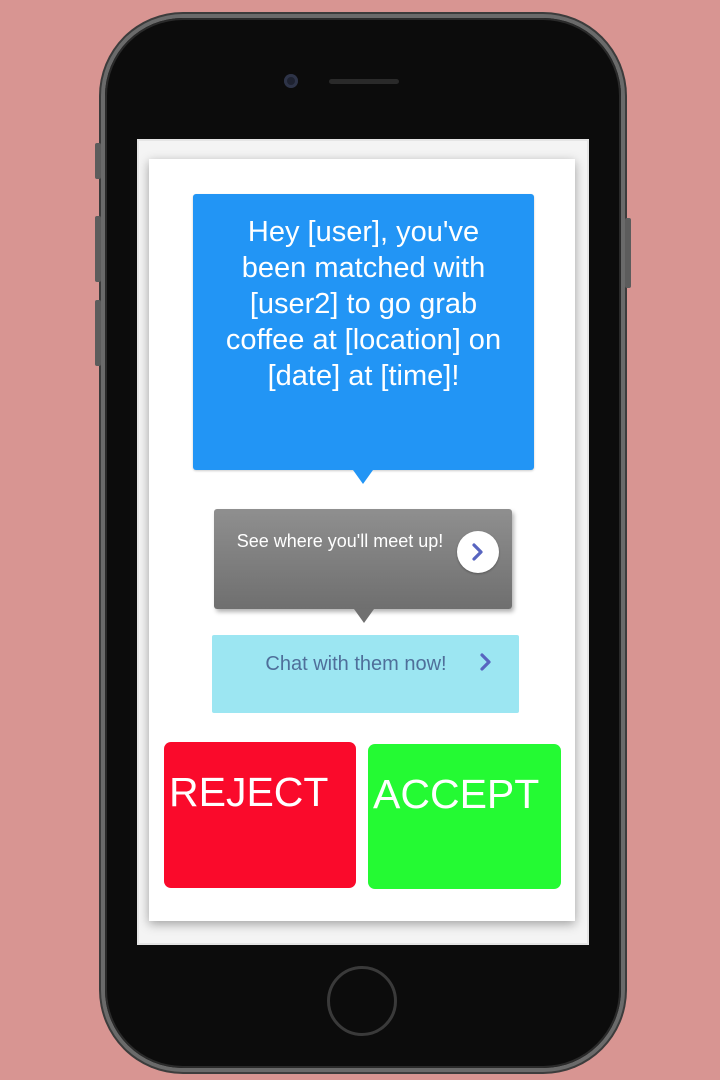 This screenshot has width=720, height=1080. I want to click on map-chevron-button, so click(478, 552).